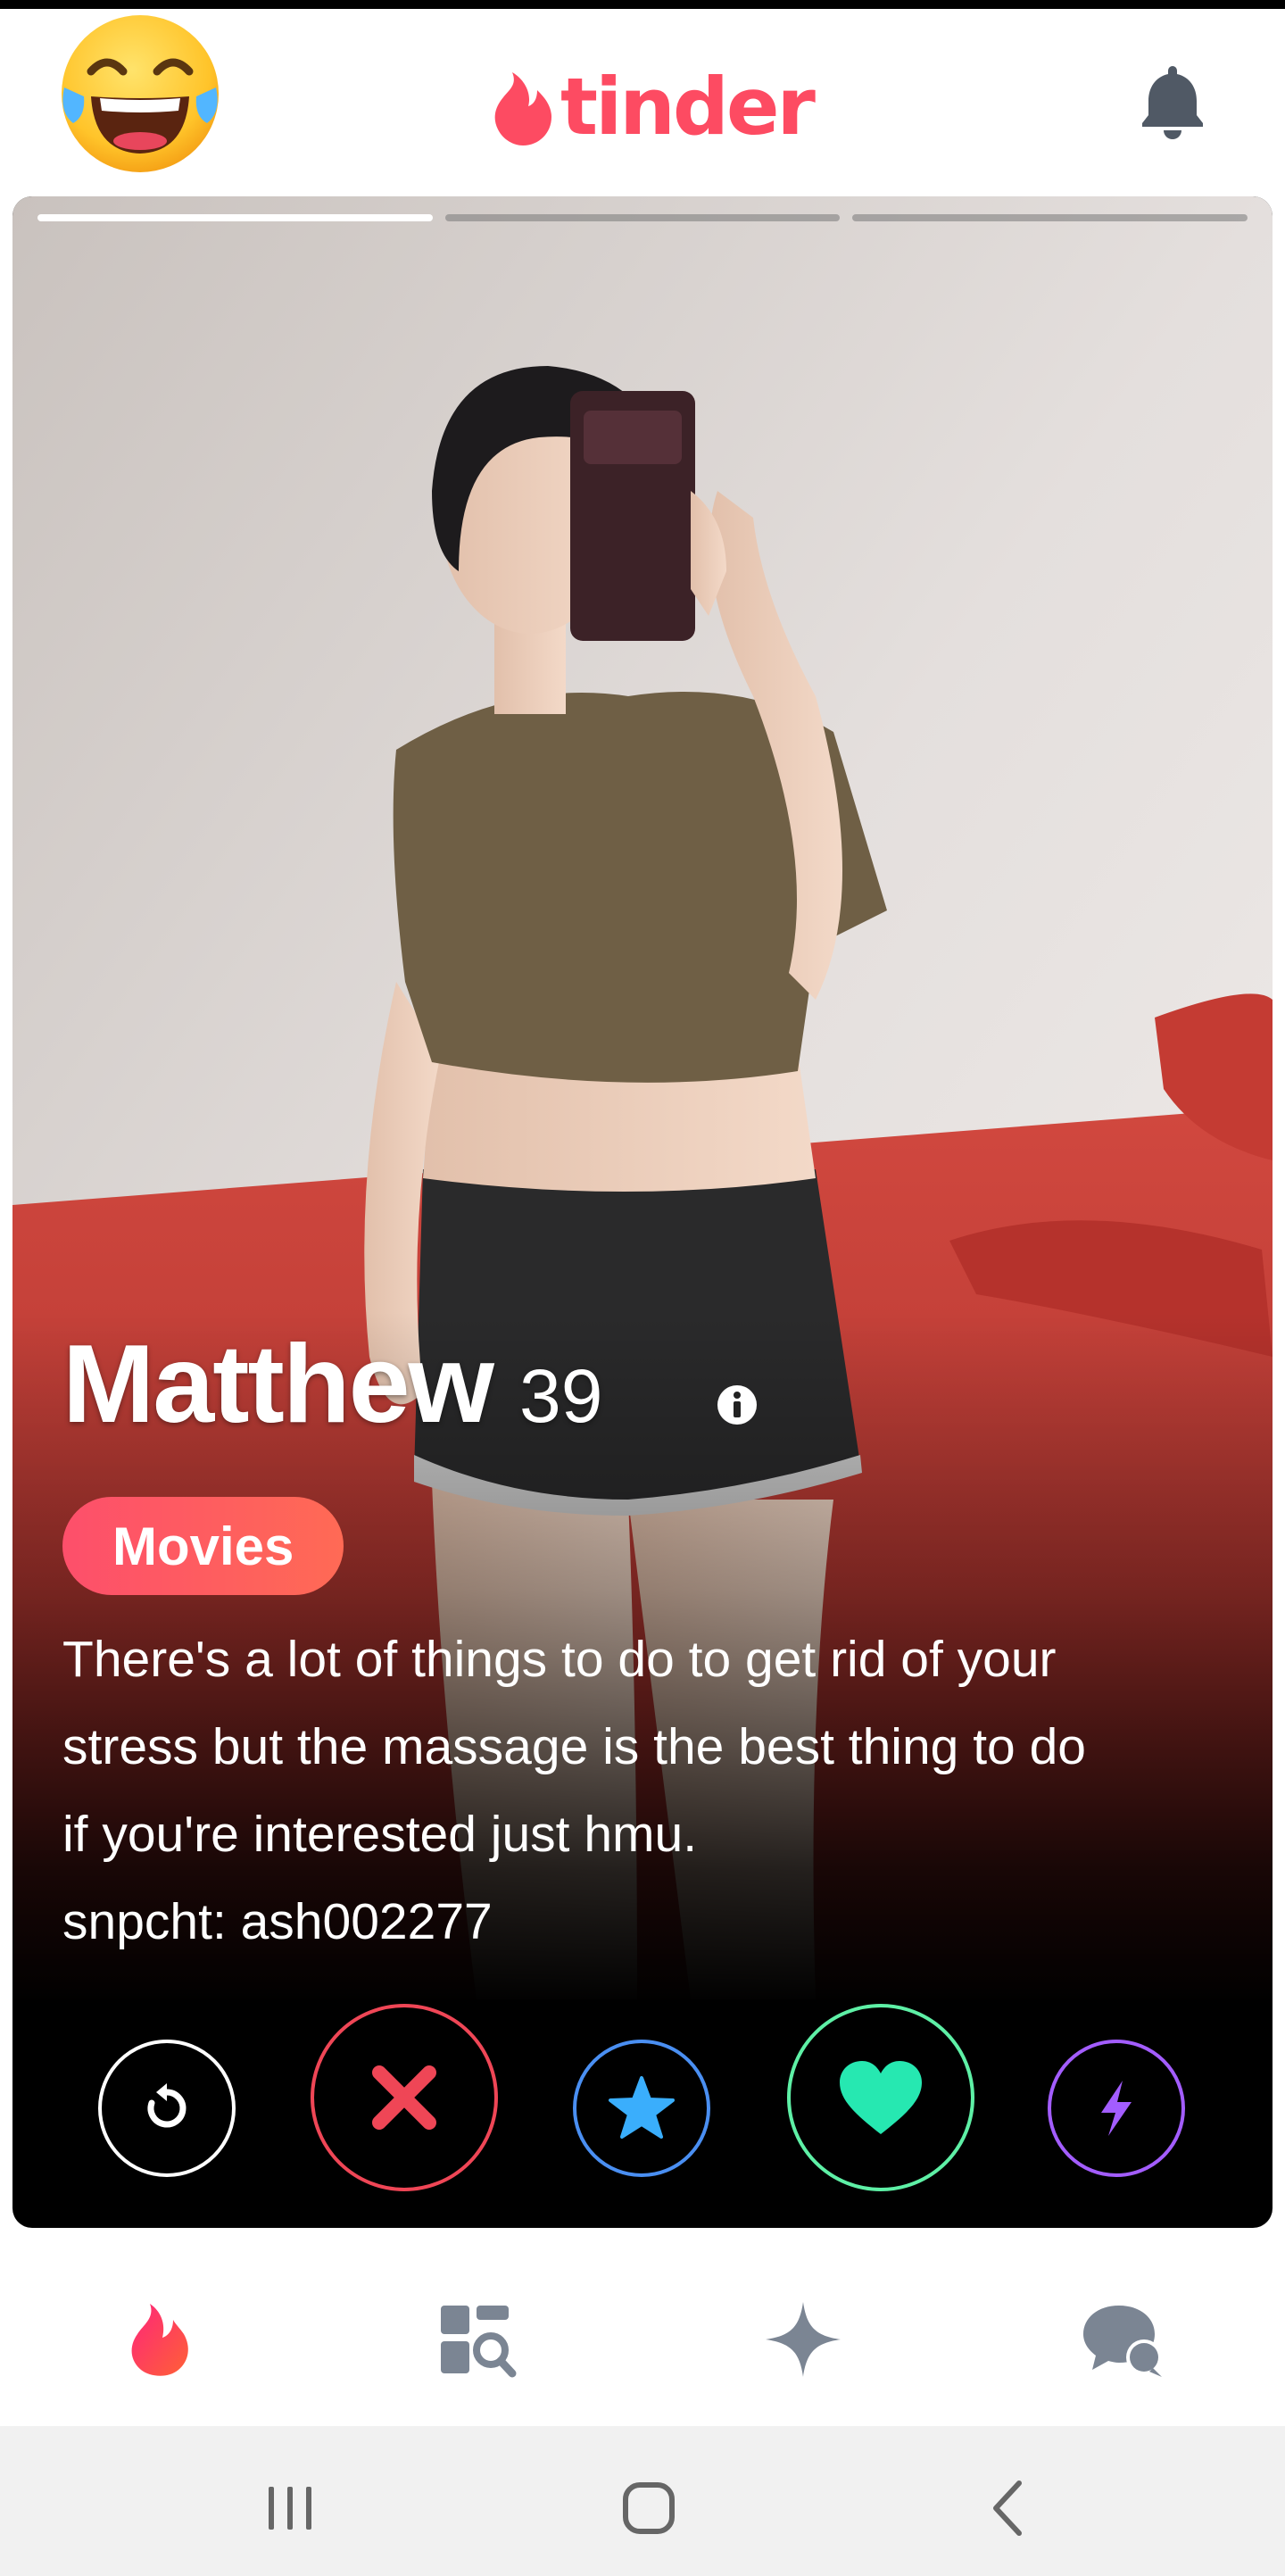  Describe the element at coordinates (278, 1922) in the screenshot. I see `bio-line: snpcht: ash002277` at that location.